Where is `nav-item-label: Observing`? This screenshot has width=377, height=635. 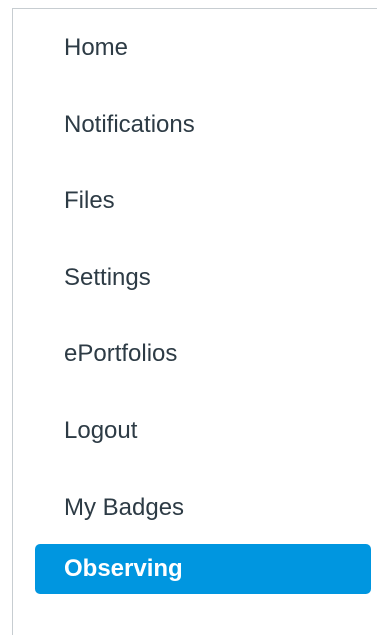 nav-item-label: Observing is located at coordinates (123, 568).